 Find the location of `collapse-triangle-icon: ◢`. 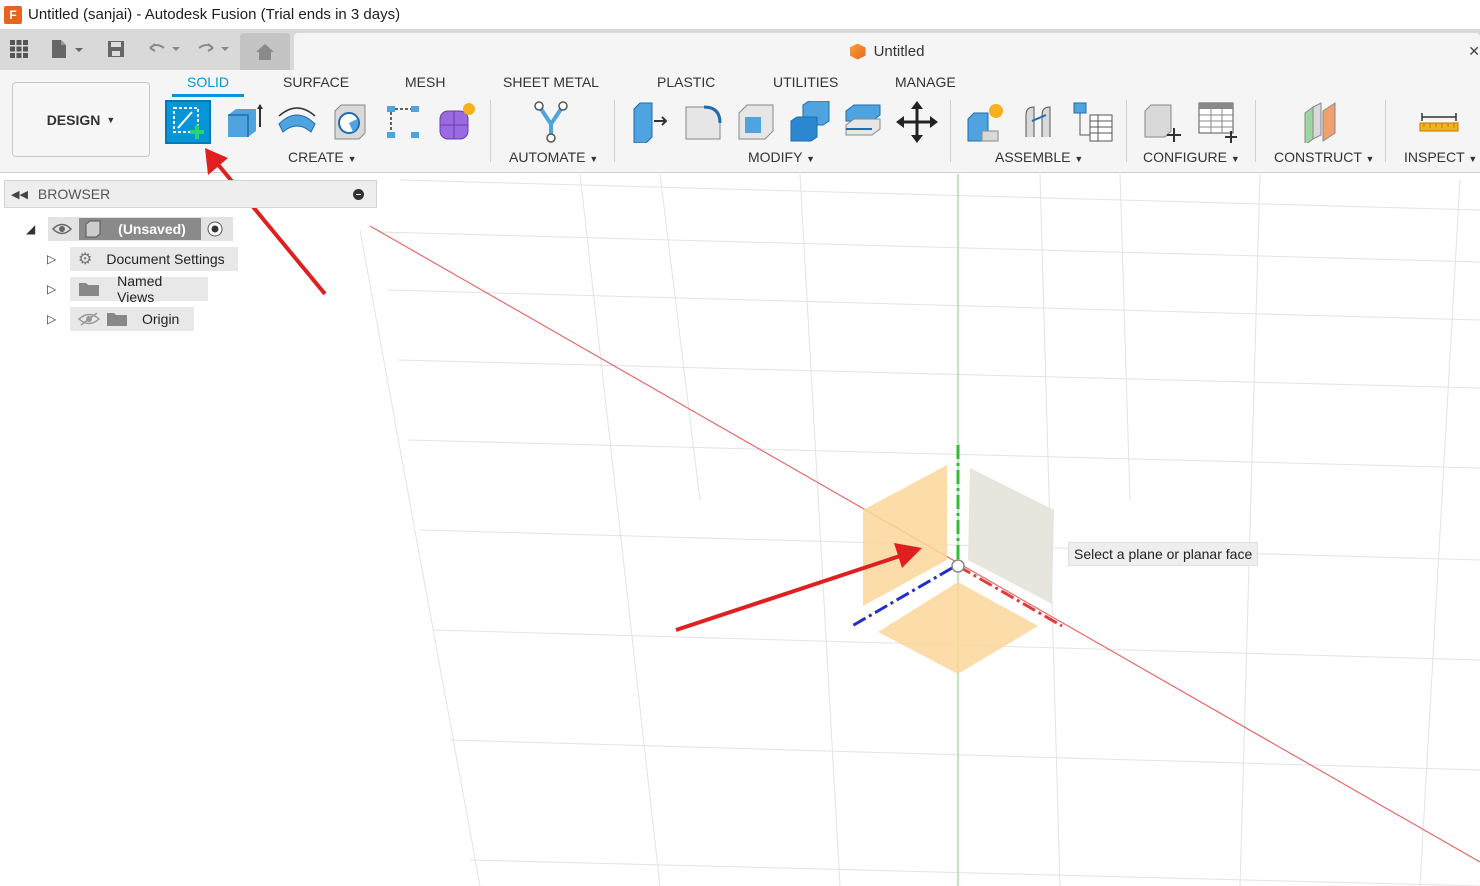

collapse-triangle-icon: ◢ is located at coordinates (30, 229).